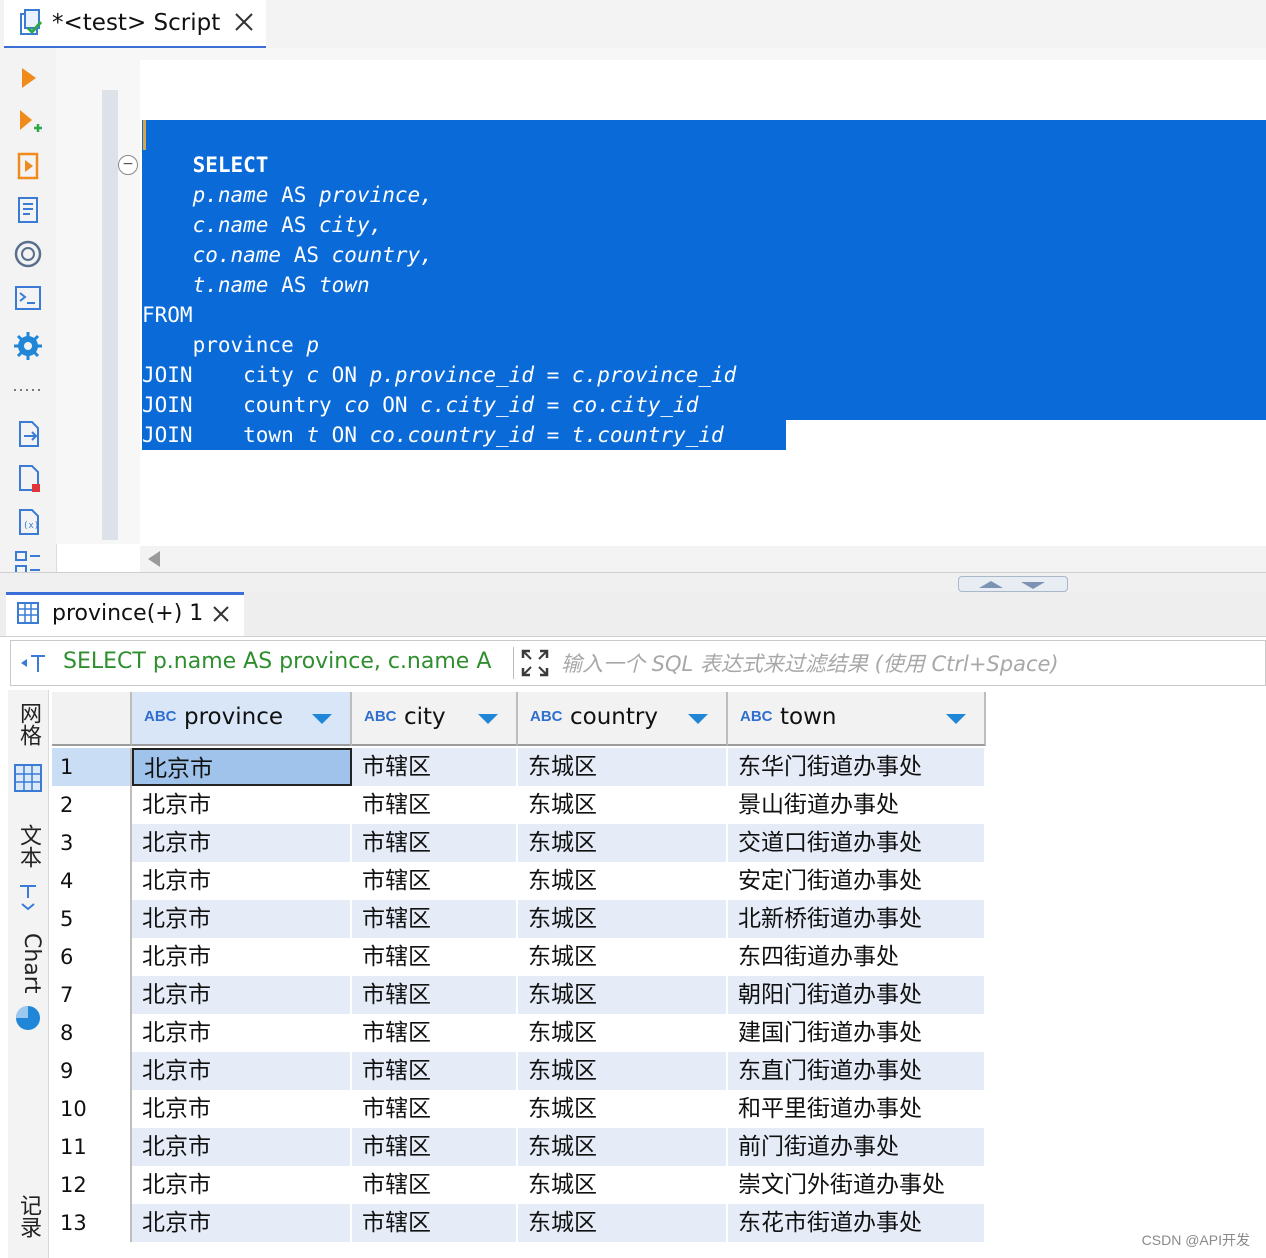 This screenshot has height=1258, width=1266. What do you see at coordinates (857, 1147) in the screenshot?
I see `table-cell-town: 前门街道办事处` at bounding box center [857, 1147].